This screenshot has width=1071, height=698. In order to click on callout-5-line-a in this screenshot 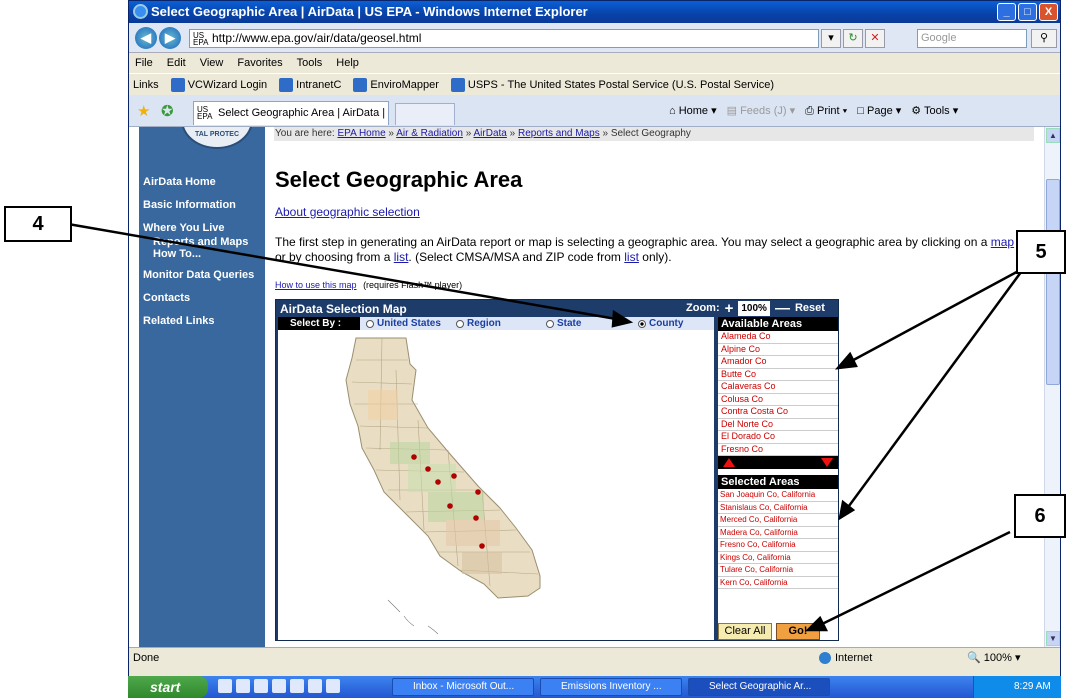, I will do `click(935, 316)`.